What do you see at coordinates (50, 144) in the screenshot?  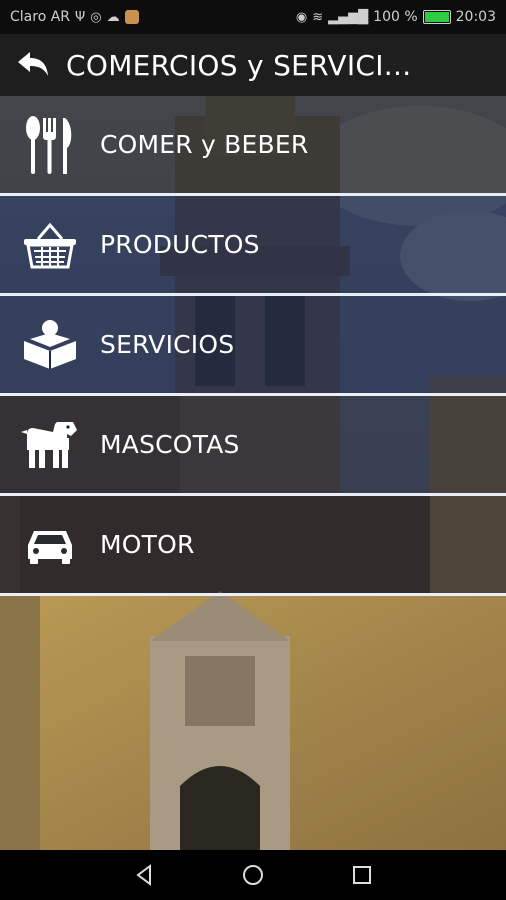 I see `cutlery-icon` at bounding box center [50, 144].